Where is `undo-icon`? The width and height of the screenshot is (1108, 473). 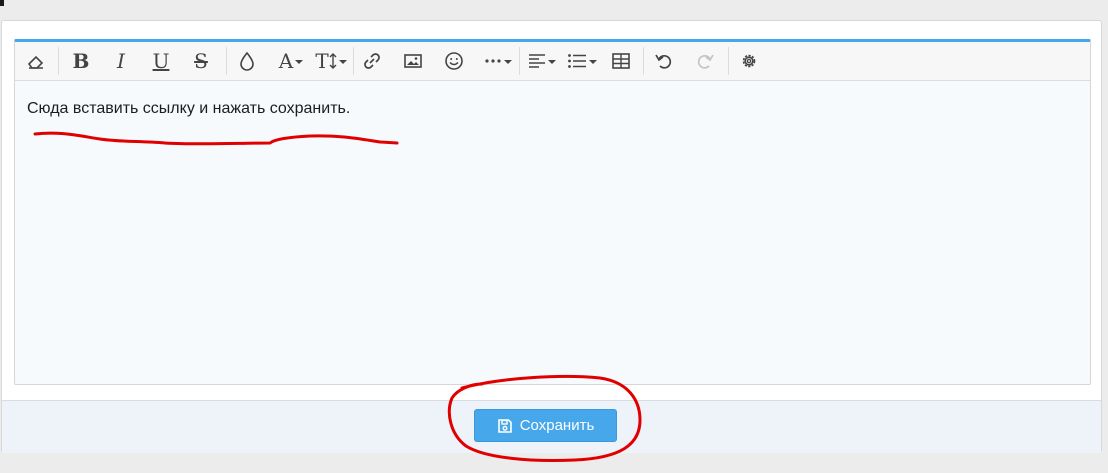 undo-icon is located at coordinates (664, 61).